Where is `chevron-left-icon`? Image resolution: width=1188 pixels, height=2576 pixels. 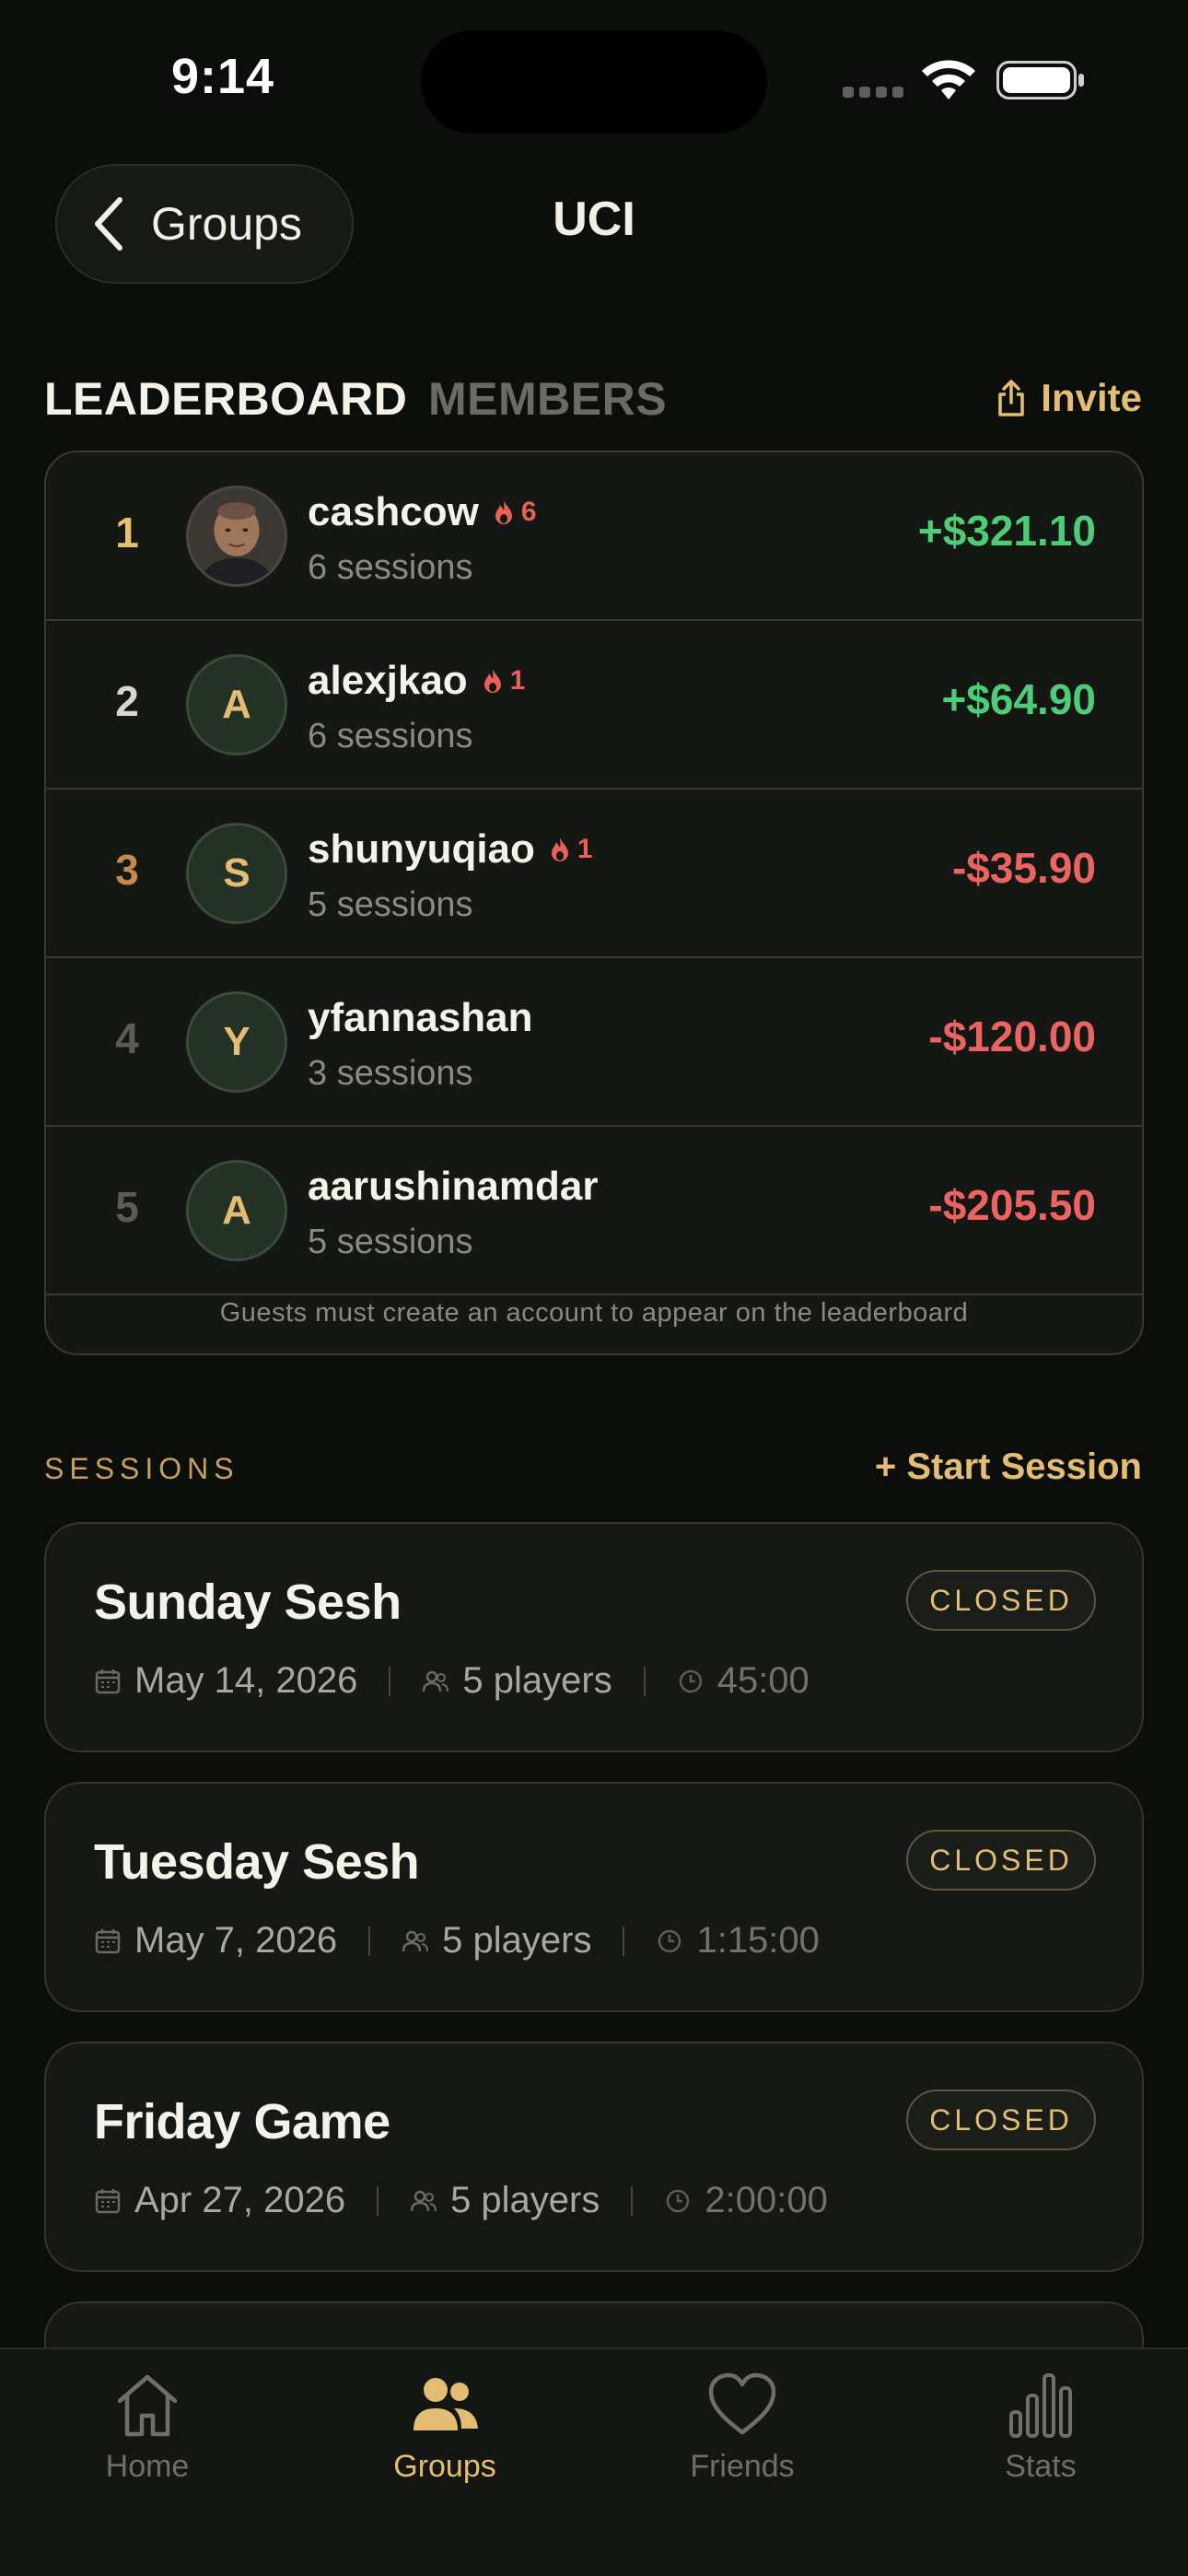
chevron-left-icon is located at coordinates (108, 224).